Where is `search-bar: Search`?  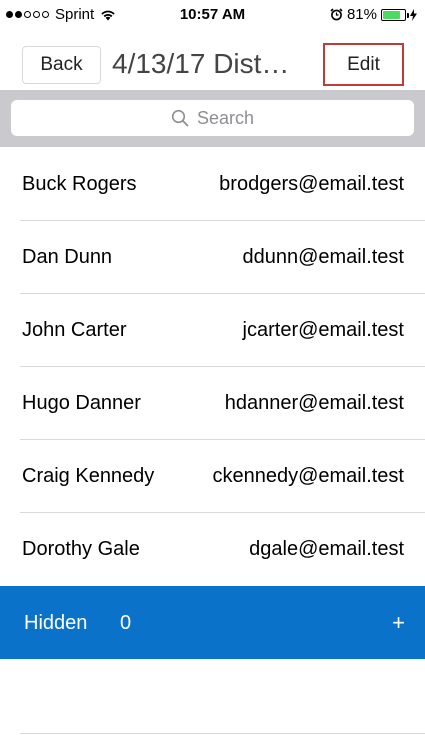
search-bar: Search is located at coordinates (212, 118).